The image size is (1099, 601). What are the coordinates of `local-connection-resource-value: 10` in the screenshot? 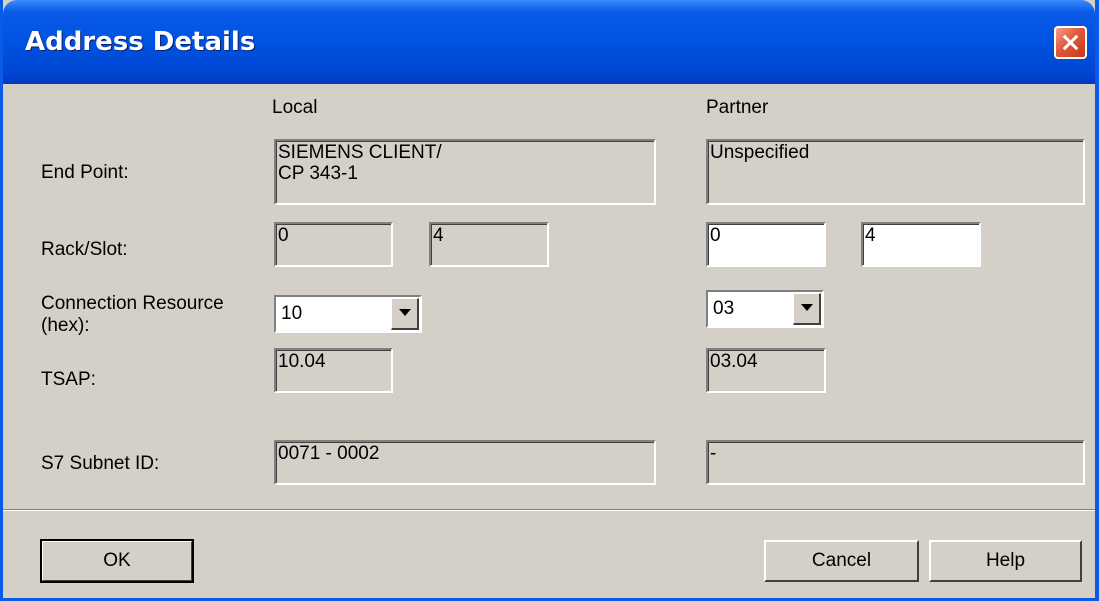 It's located at (292, 313).